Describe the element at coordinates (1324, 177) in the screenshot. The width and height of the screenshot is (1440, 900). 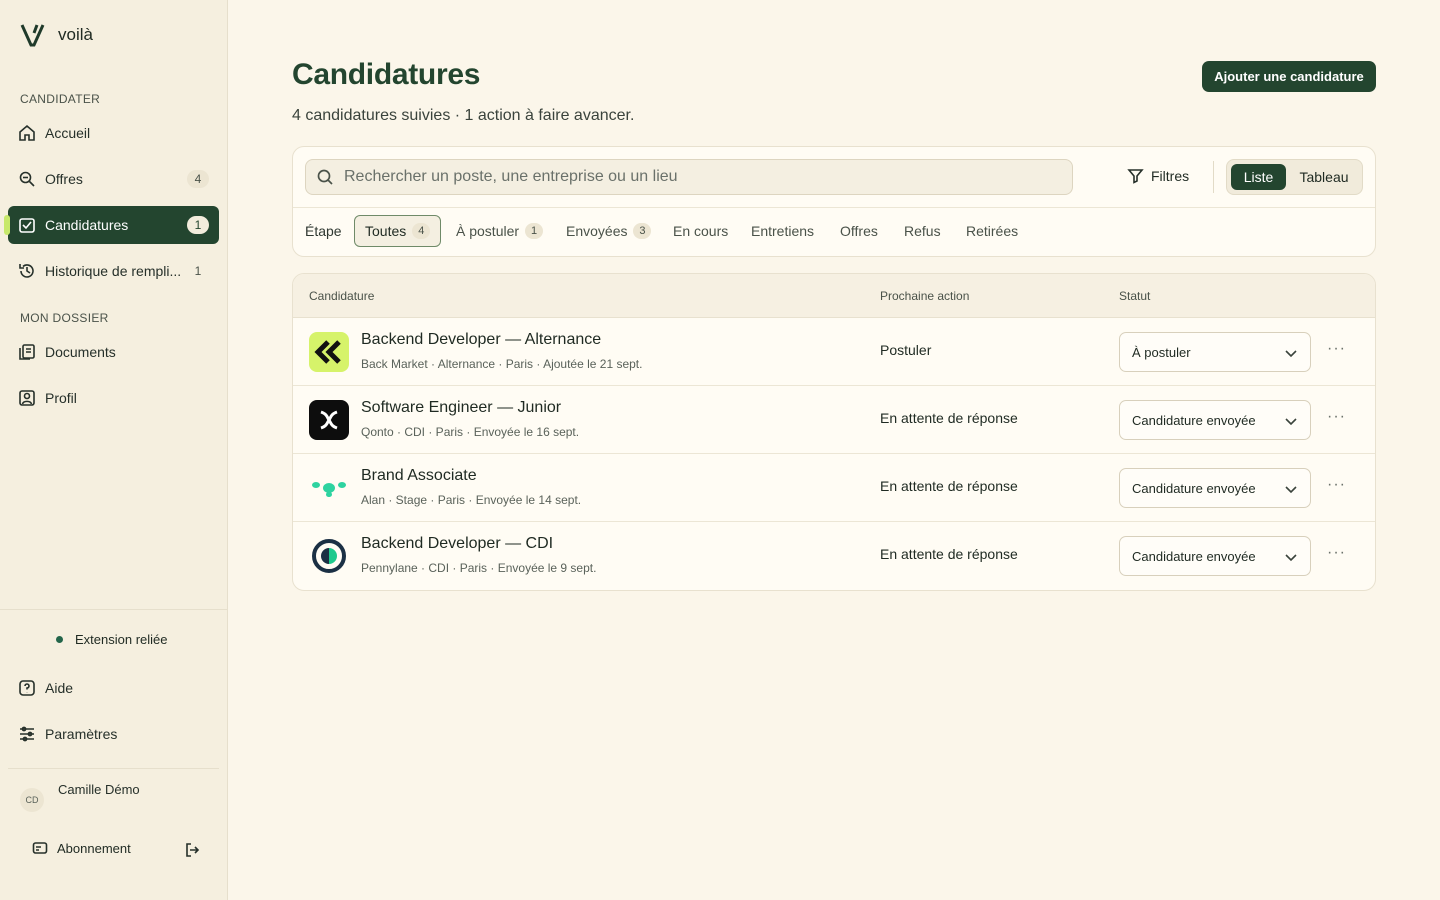
I see `view-board-option: Tableau` at that location.